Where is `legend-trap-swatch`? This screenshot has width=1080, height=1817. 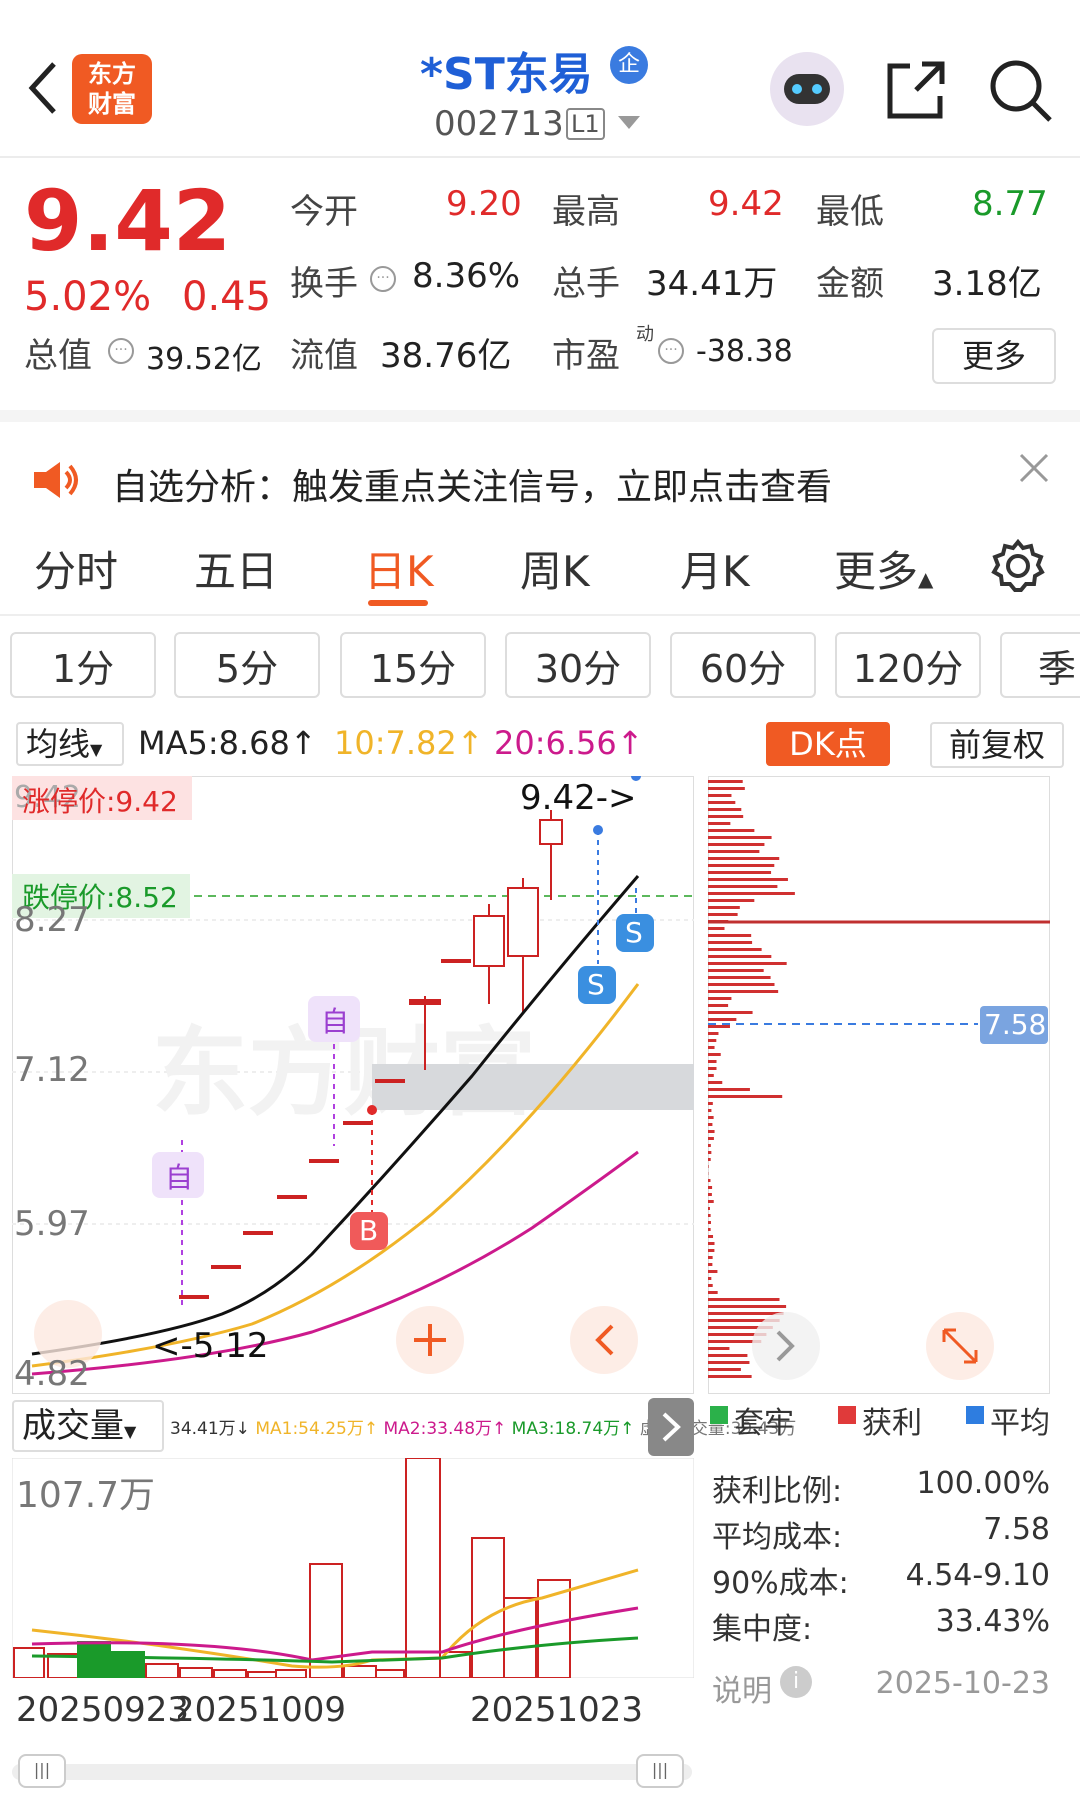
legend-trap-swatch is located at coordinates (719, 1415).